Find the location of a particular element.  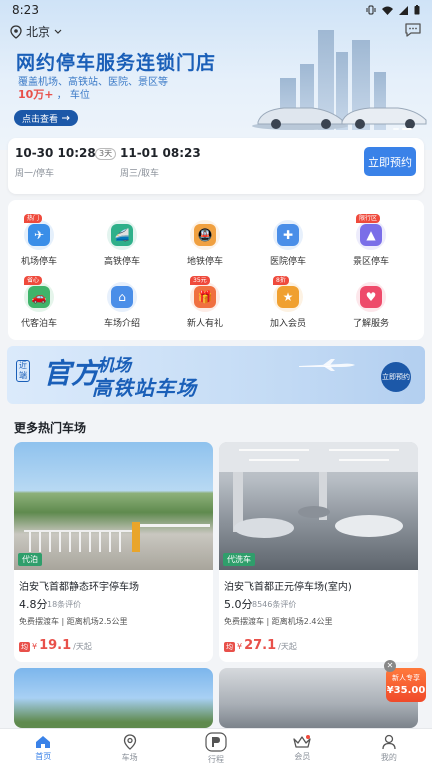

parking-photo: 代洗车 is located at coordinates (318, 506).